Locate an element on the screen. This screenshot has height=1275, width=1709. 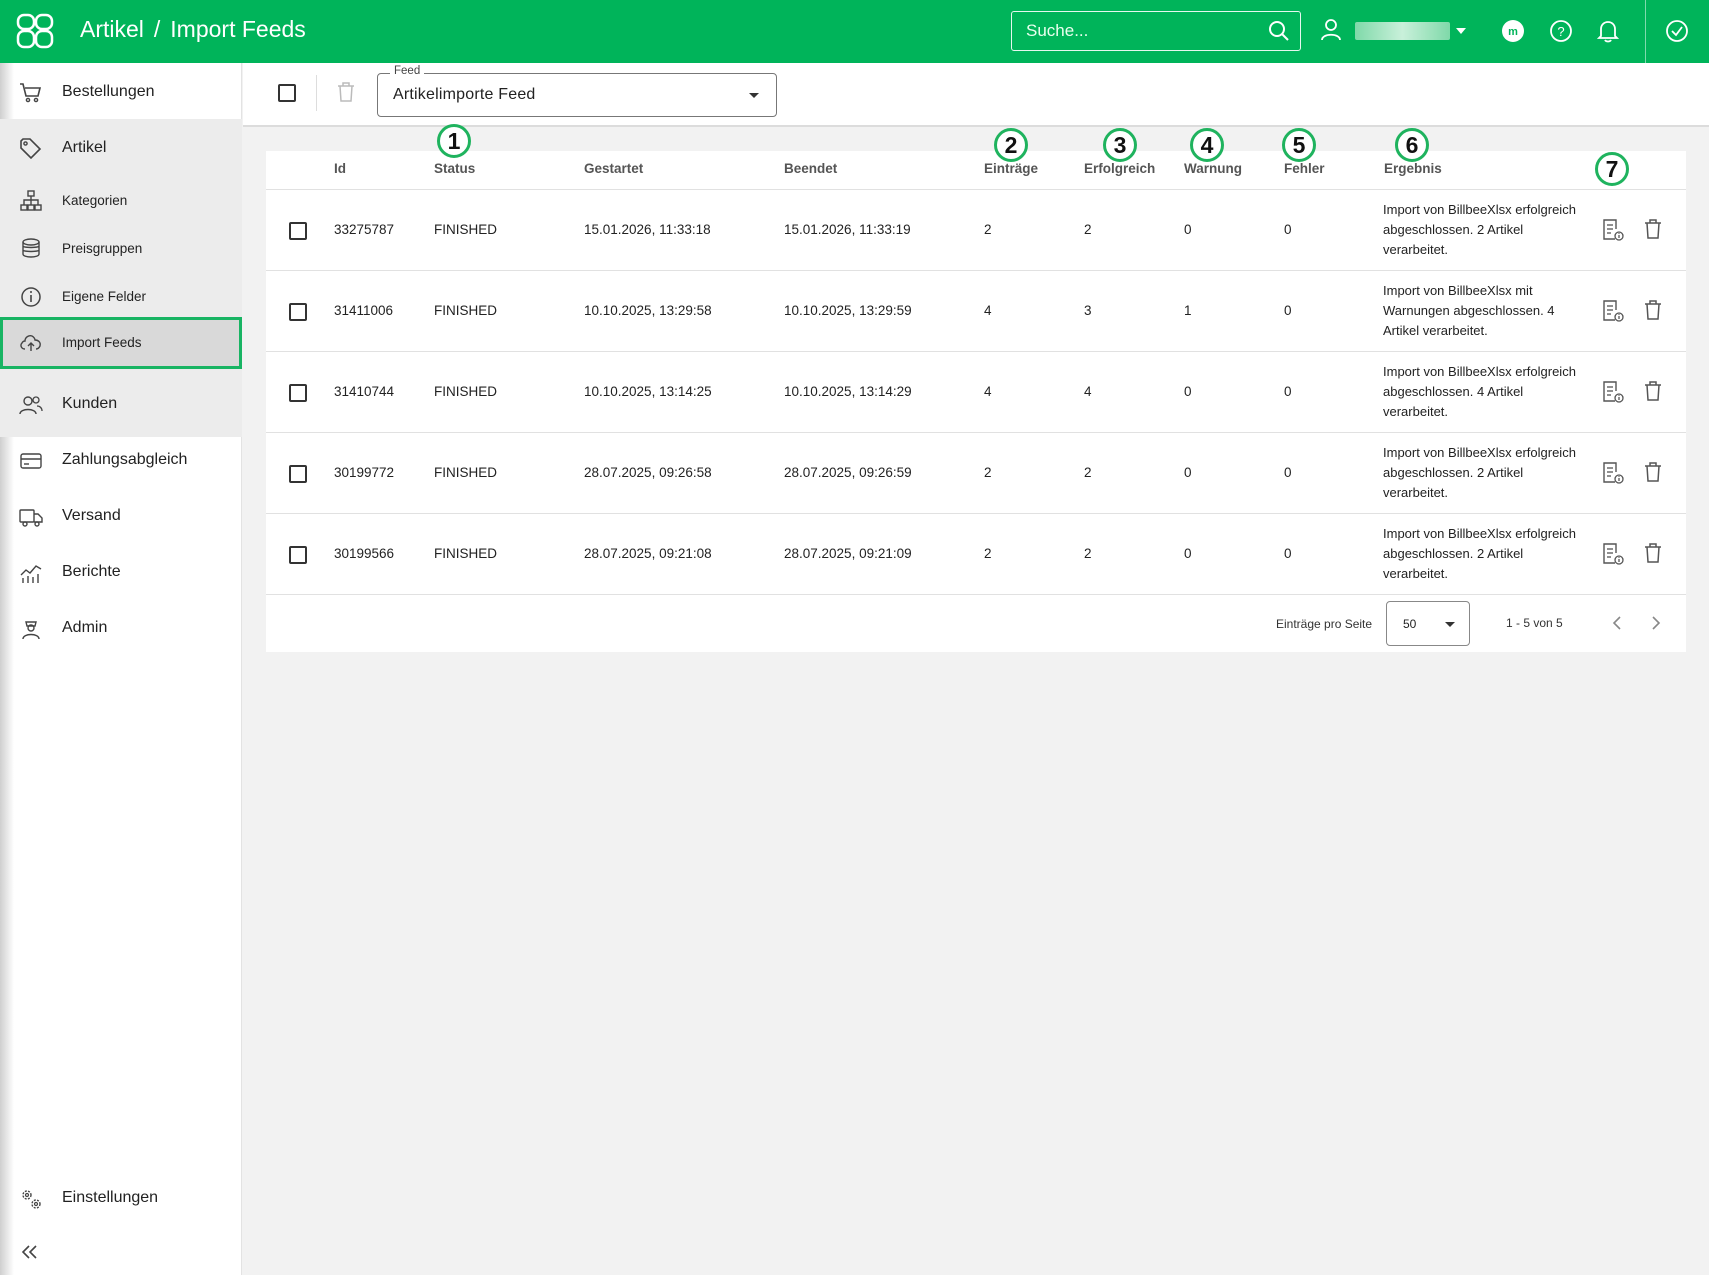
annotation-badge-4: 4 is located at coordinates (1207, 145).